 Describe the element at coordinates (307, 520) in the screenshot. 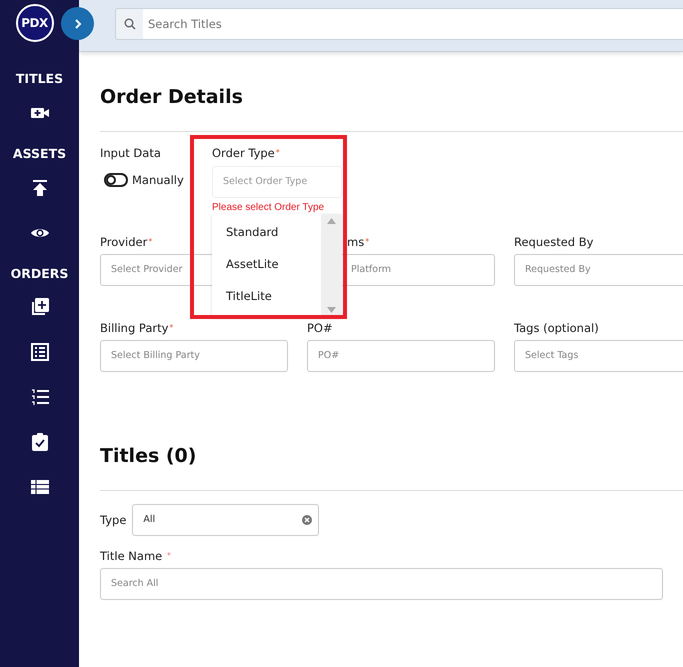

I see `clear-icon` at that location.